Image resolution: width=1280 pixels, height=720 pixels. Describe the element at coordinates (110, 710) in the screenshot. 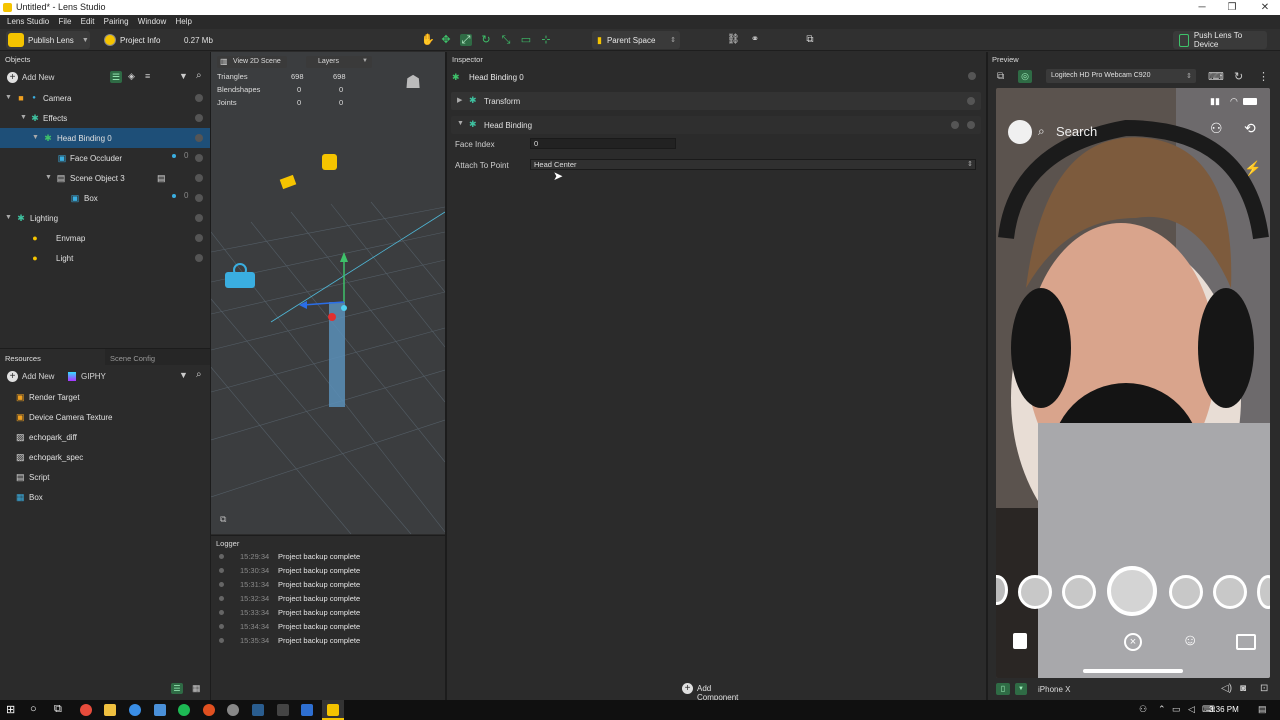

I see `file-explorer-icon` at that location.